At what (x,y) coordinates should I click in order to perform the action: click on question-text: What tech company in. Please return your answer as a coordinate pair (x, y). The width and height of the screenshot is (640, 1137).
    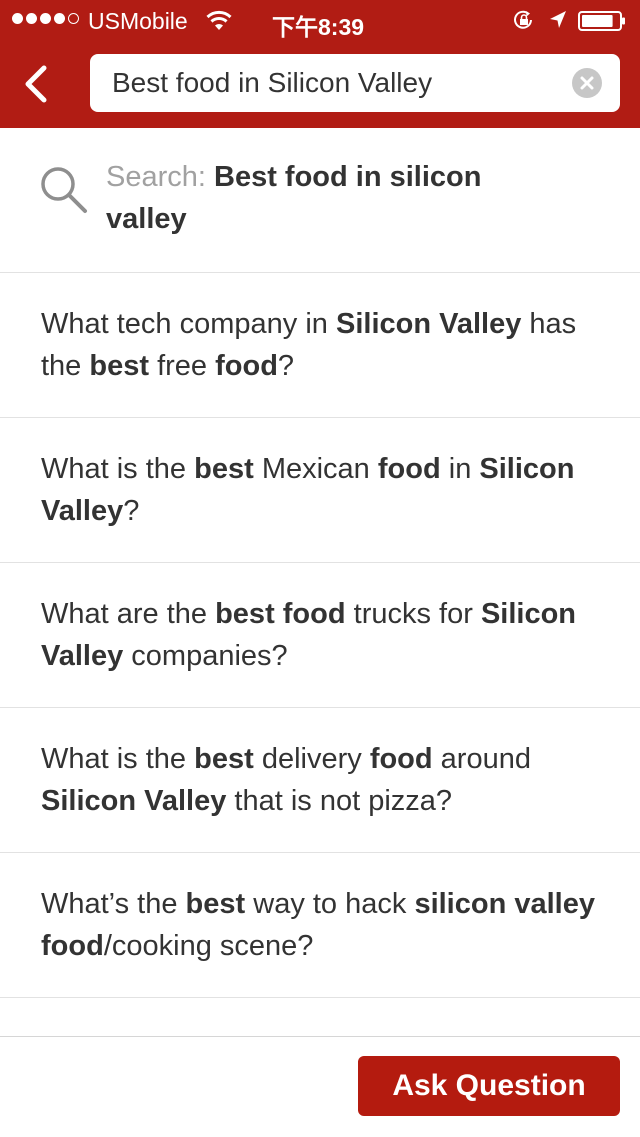
    Looking at the image, I should click on (188, 324).